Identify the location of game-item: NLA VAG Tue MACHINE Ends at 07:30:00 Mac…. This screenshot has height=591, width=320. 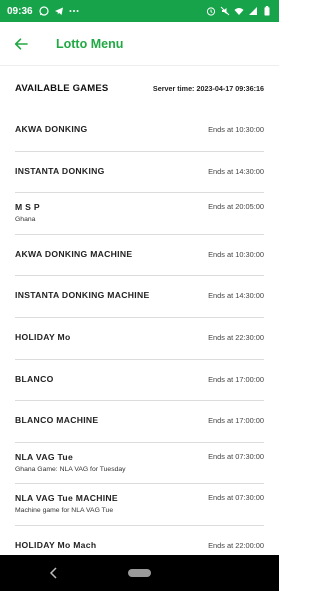
(139, 505).